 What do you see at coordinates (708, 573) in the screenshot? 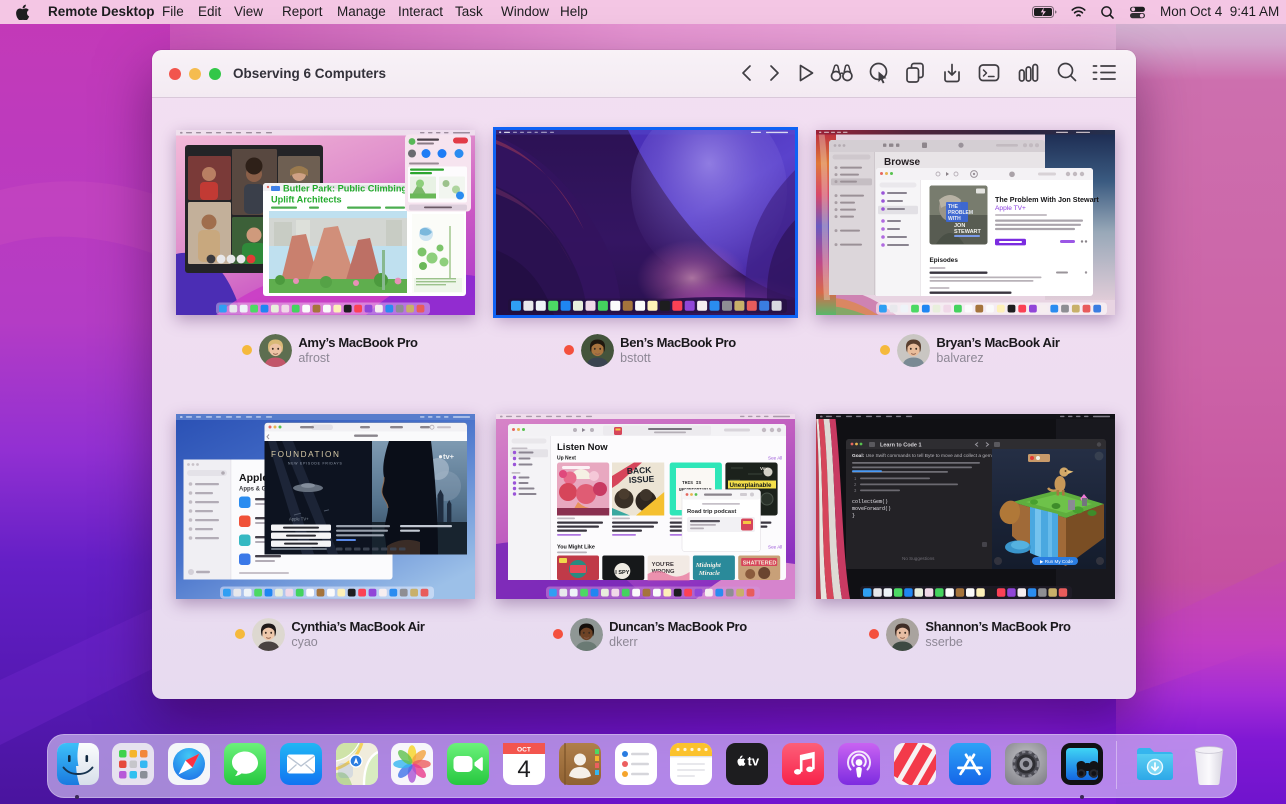
I see `svg-text: Miracle` at bounding box center [708, 573].